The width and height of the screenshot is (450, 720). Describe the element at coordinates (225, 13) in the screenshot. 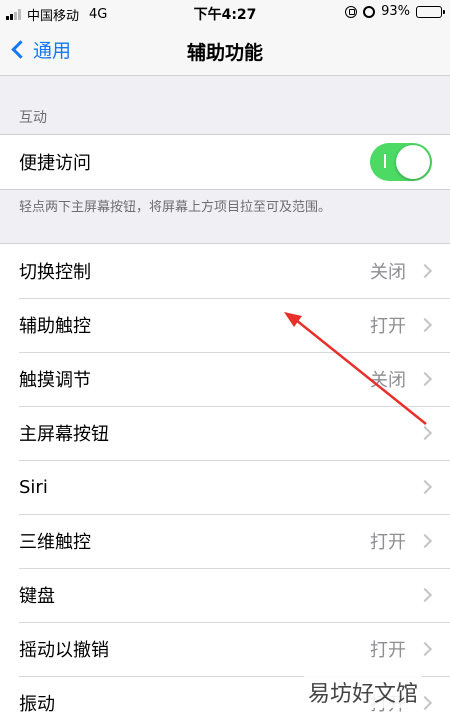

I see `status-bar: 中国移动 4G 下午4:27 93%` at that location.